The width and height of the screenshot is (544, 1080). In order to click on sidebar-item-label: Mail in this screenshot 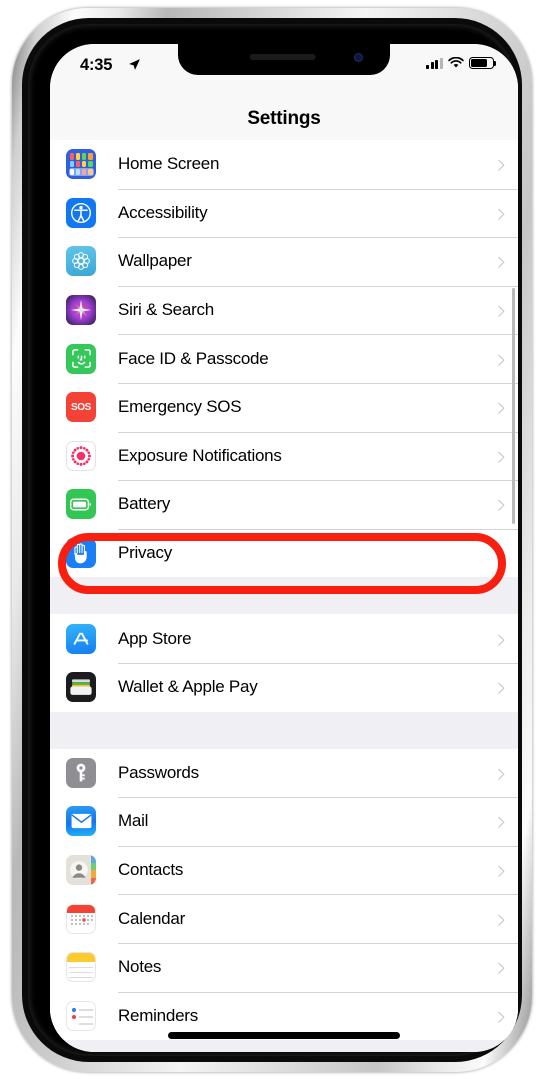, I will do `click(133, 821)`.